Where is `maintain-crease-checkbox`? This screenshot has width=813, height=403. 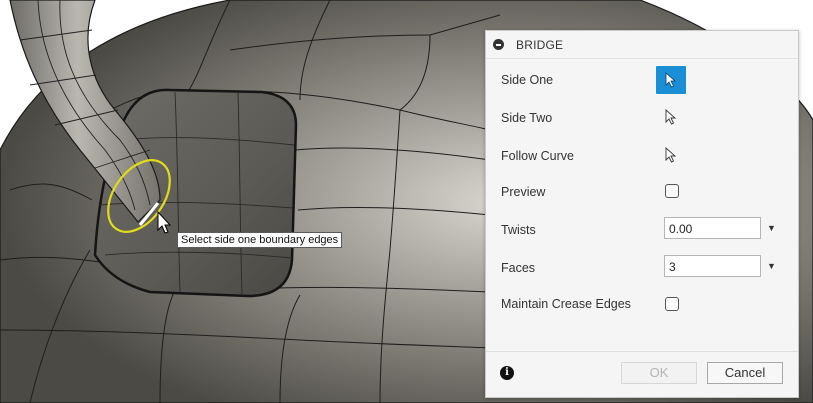 maintain-crease-checkbox is located at coordinates (672, 304).